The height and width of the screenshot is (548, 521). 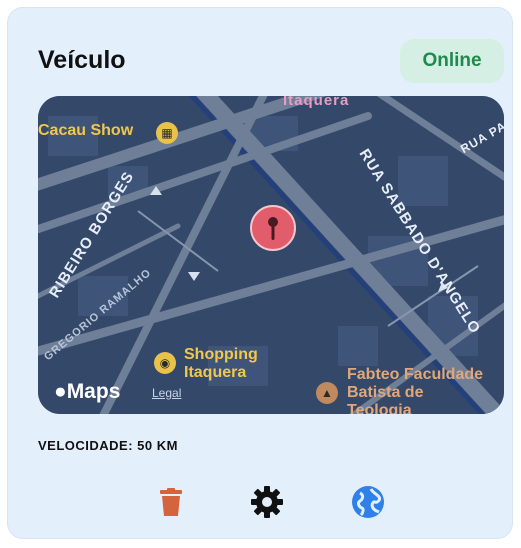 What do you see at coordinates (221, 354) in the screenshot?
I see `map-label-shopping-1: Shopping` at bounding box center [221, 354].